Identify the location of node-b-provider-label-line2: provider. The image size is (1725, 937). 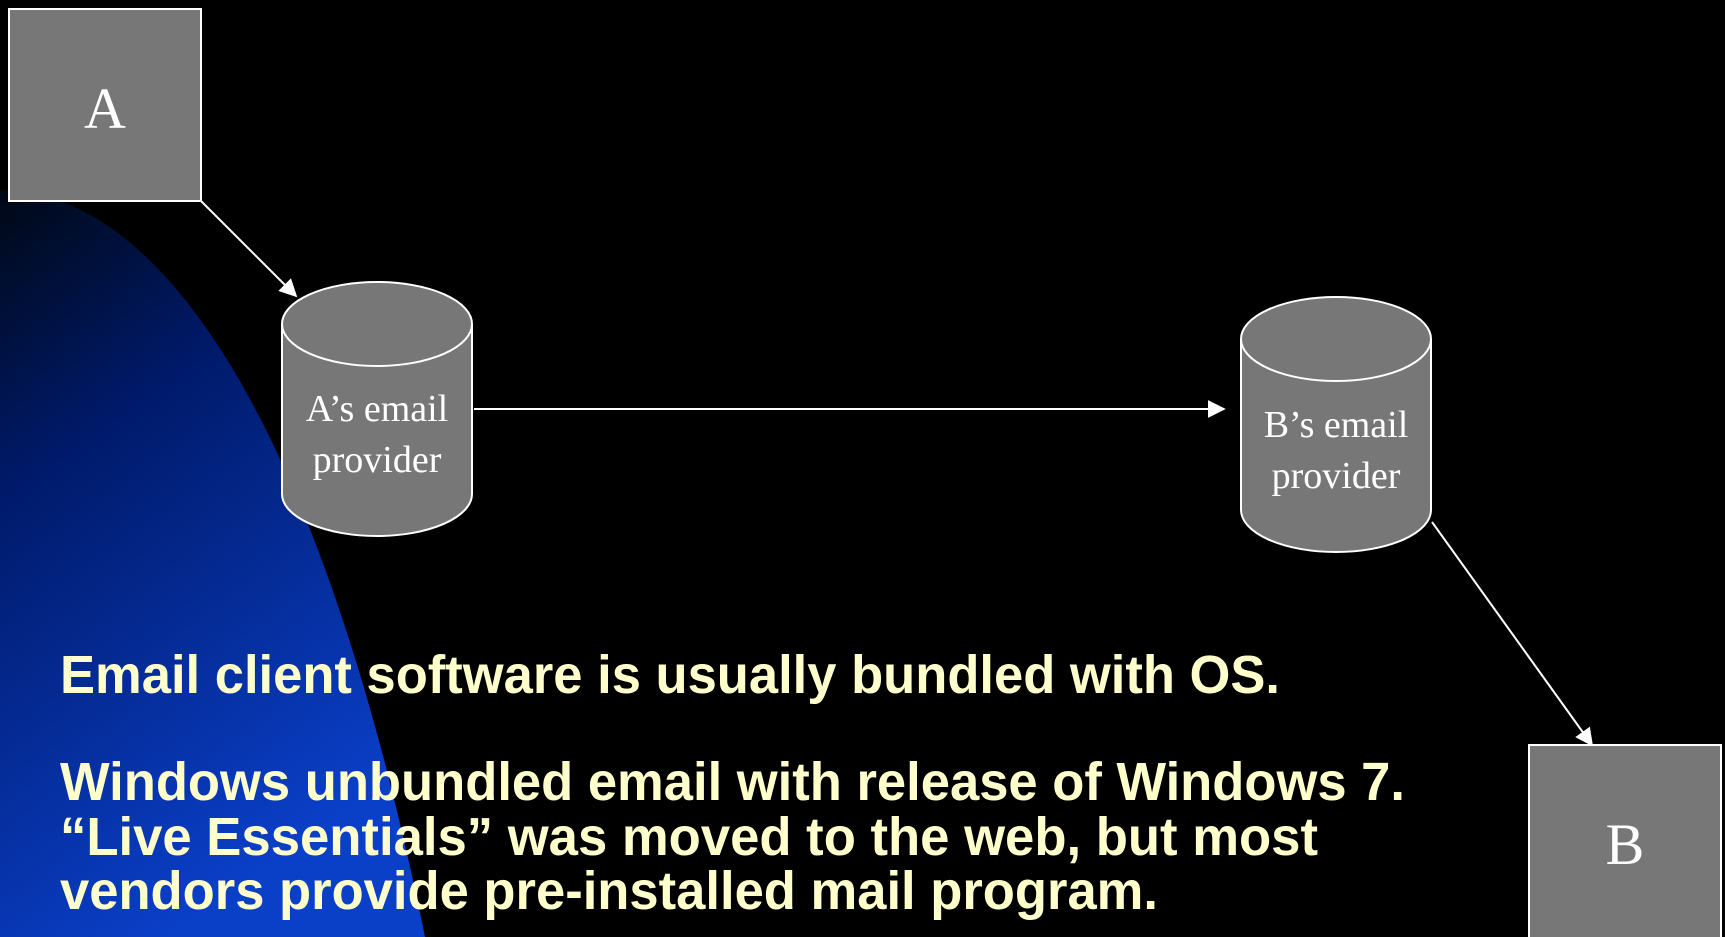
(1336, 476).